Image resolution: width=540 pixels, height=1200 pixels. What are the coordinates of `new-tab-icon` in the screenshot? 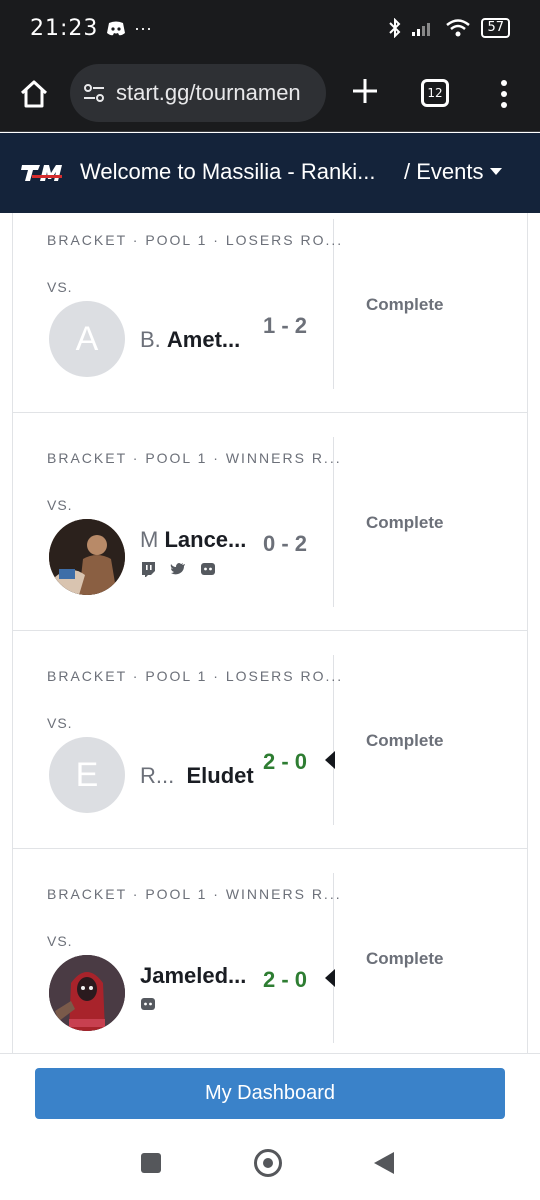 It's located at (365, 91).